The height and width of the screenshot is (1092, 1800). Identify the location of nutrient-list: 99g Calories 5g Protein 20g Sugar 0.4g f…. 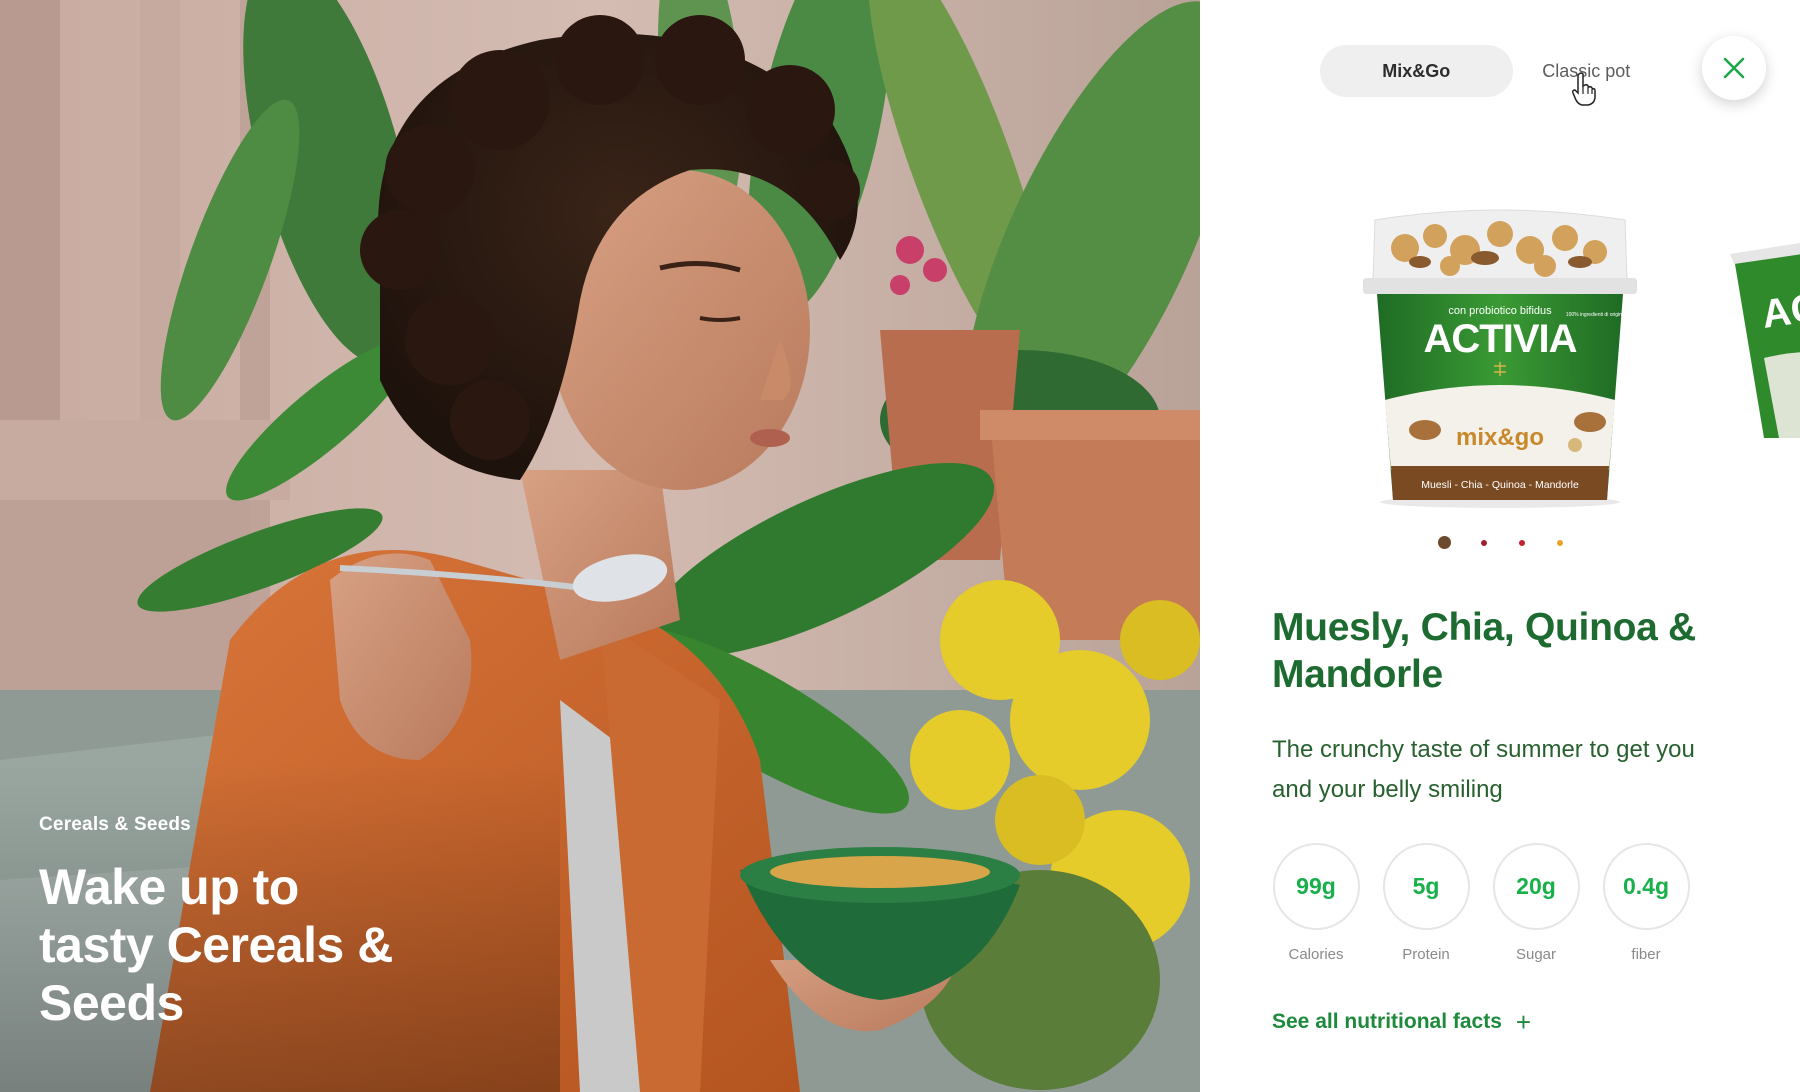
(1481, 903).